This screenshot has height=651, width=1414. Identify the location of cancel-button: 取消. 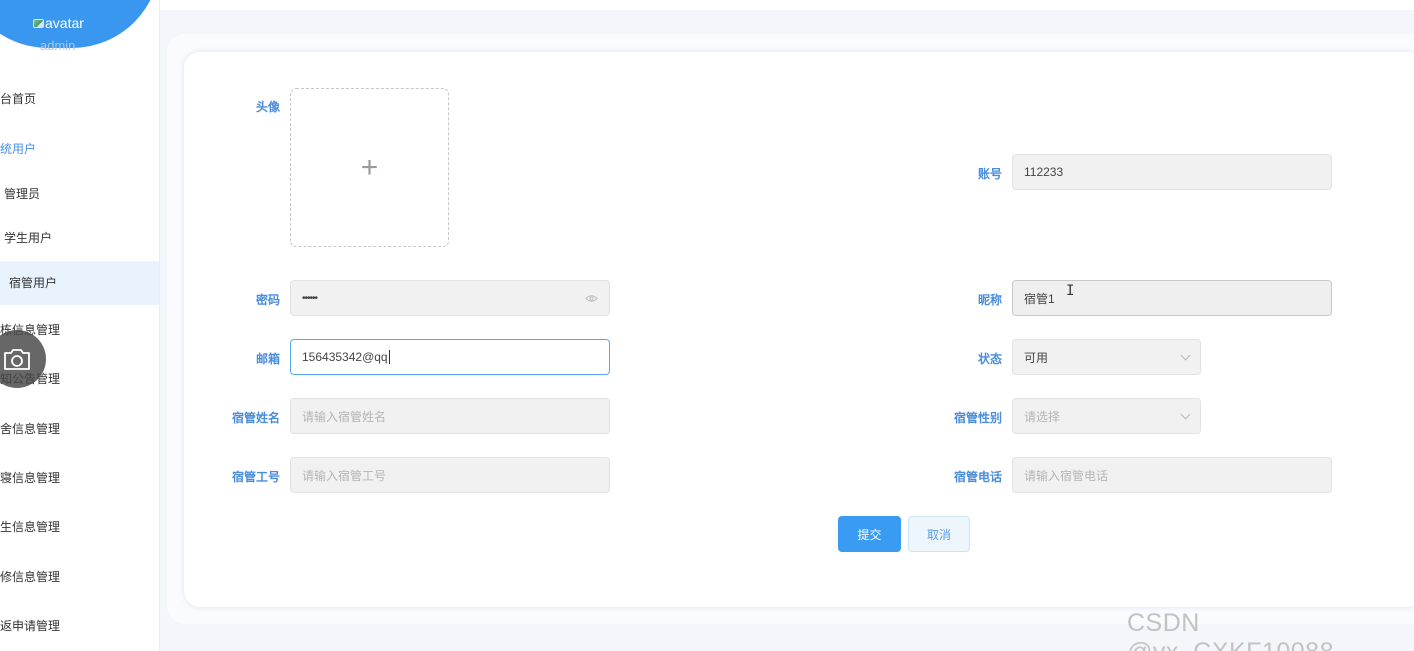
(939, 534).